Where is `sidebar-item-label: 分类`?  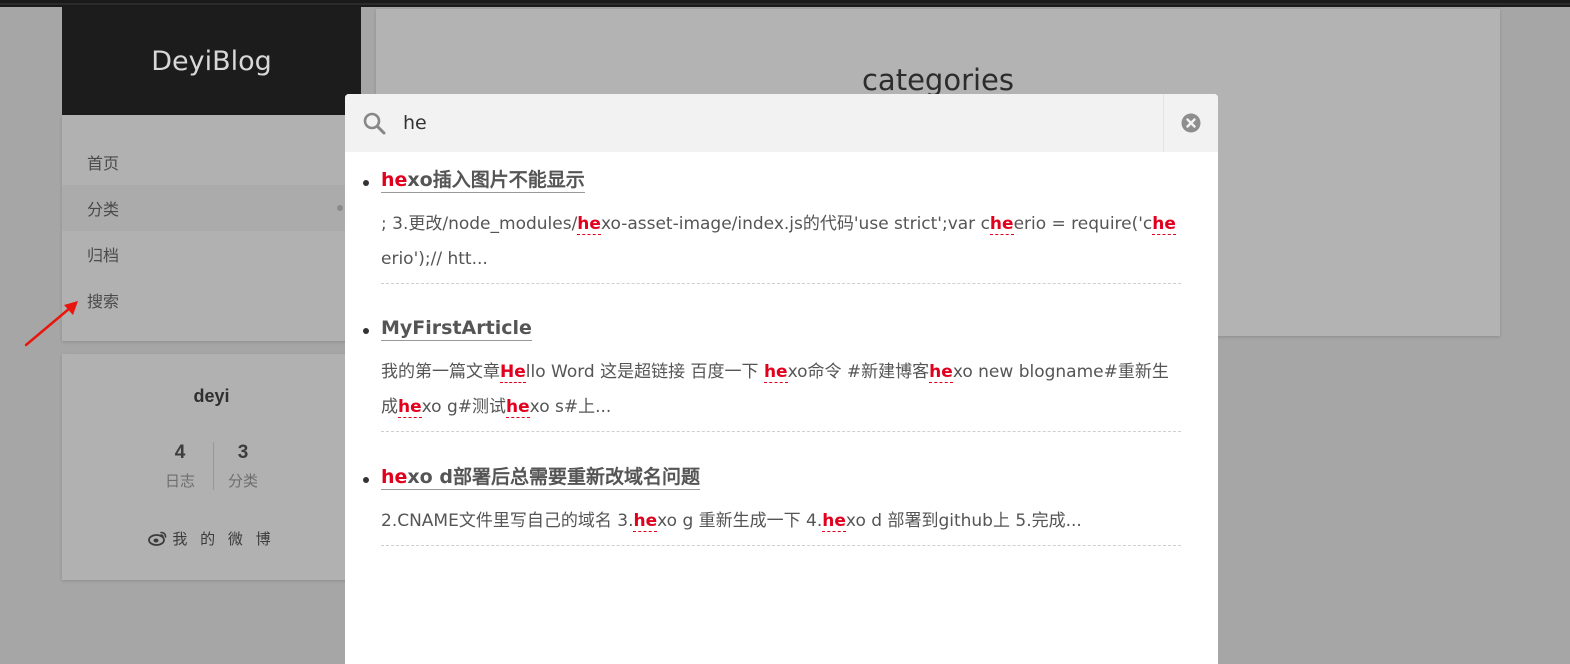
sidebar-item-label: 分类 is located at coordinates (103, 209).